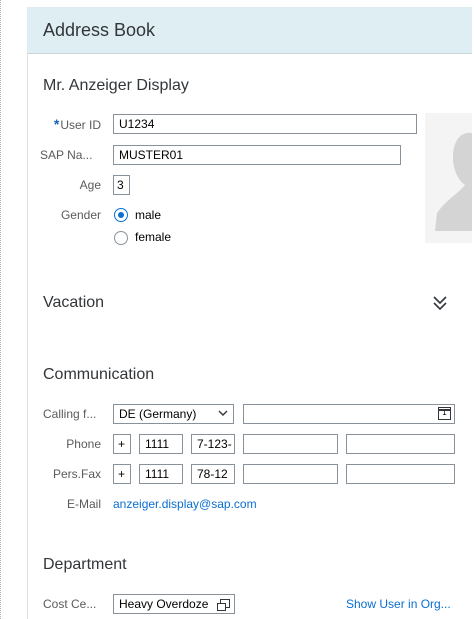  What do you see at coordinates (164, 604) in the screenshot?
I see `cost-center-value: Heavy Overdoze` at bounding box center [164, 604].